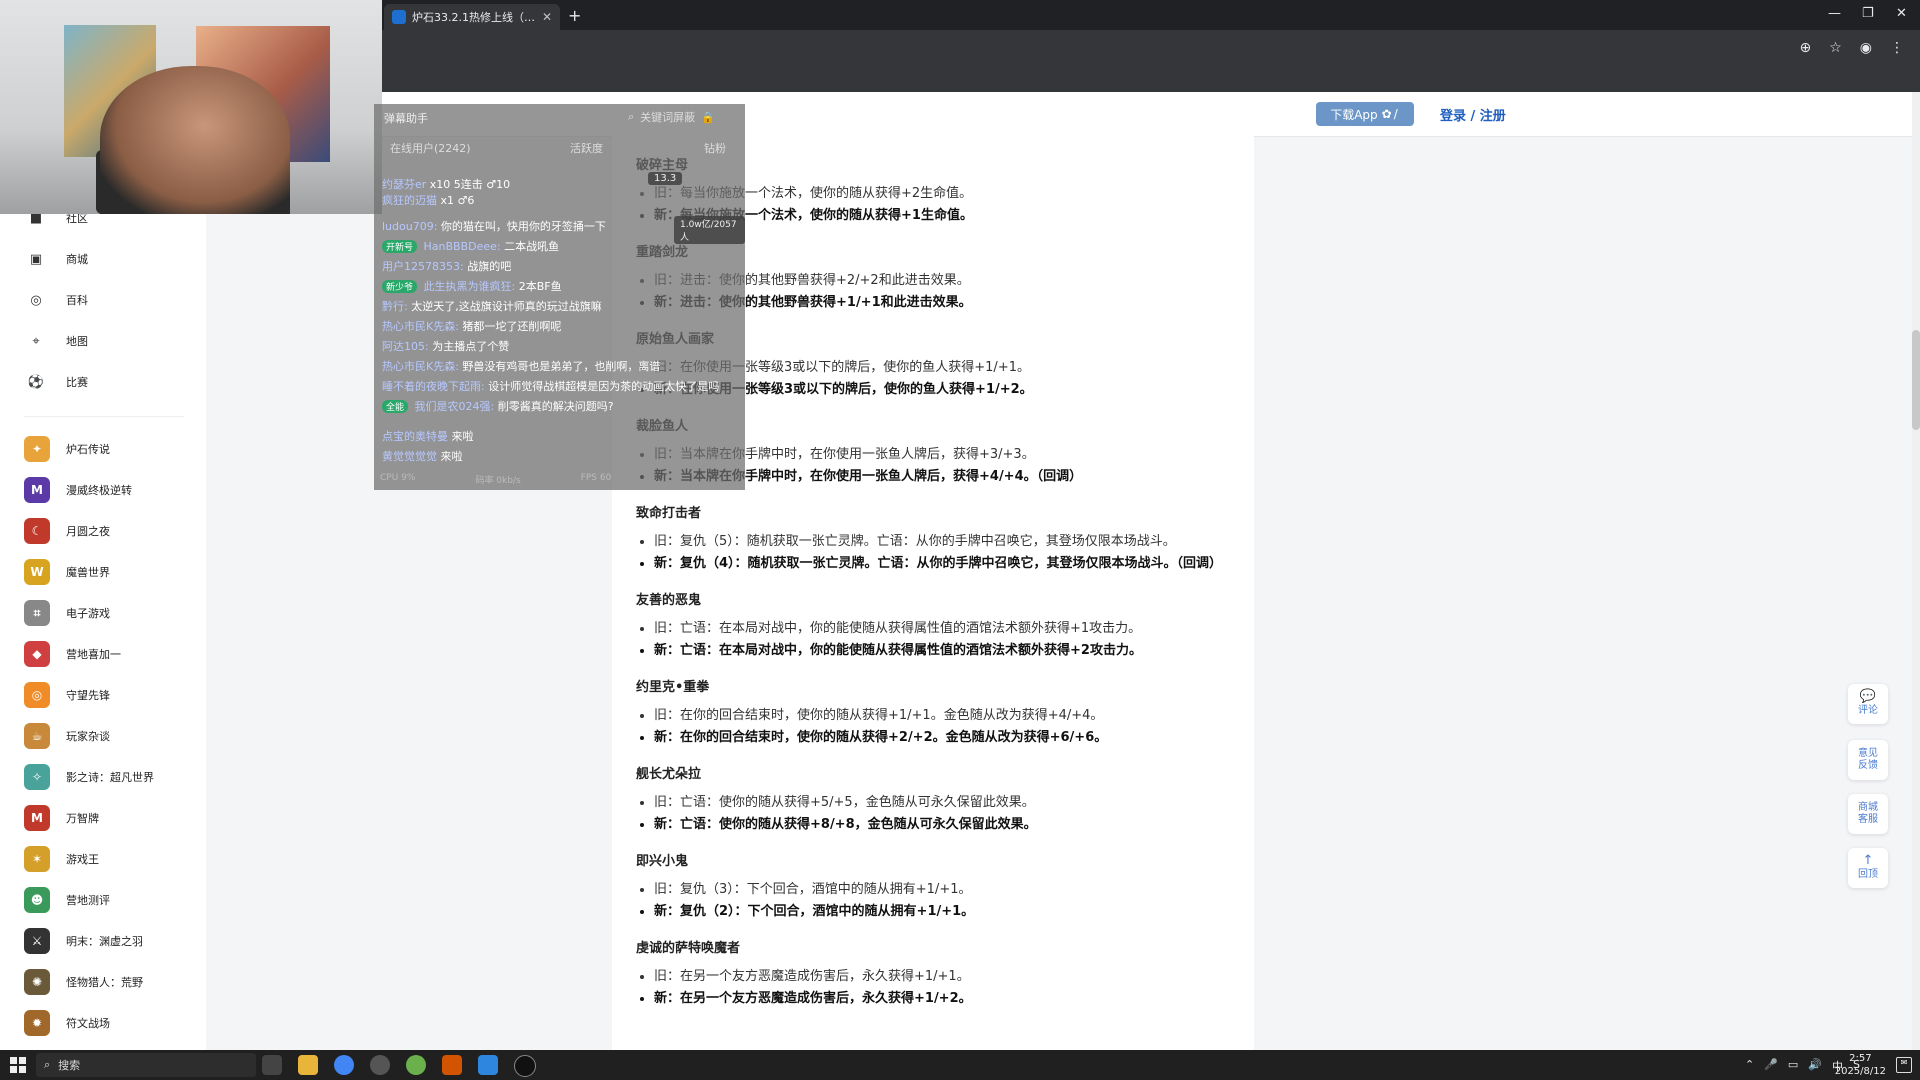 This screenshot has height=1080, width=1920. I want to click on shop-icon: ▣, so click(36, 259).